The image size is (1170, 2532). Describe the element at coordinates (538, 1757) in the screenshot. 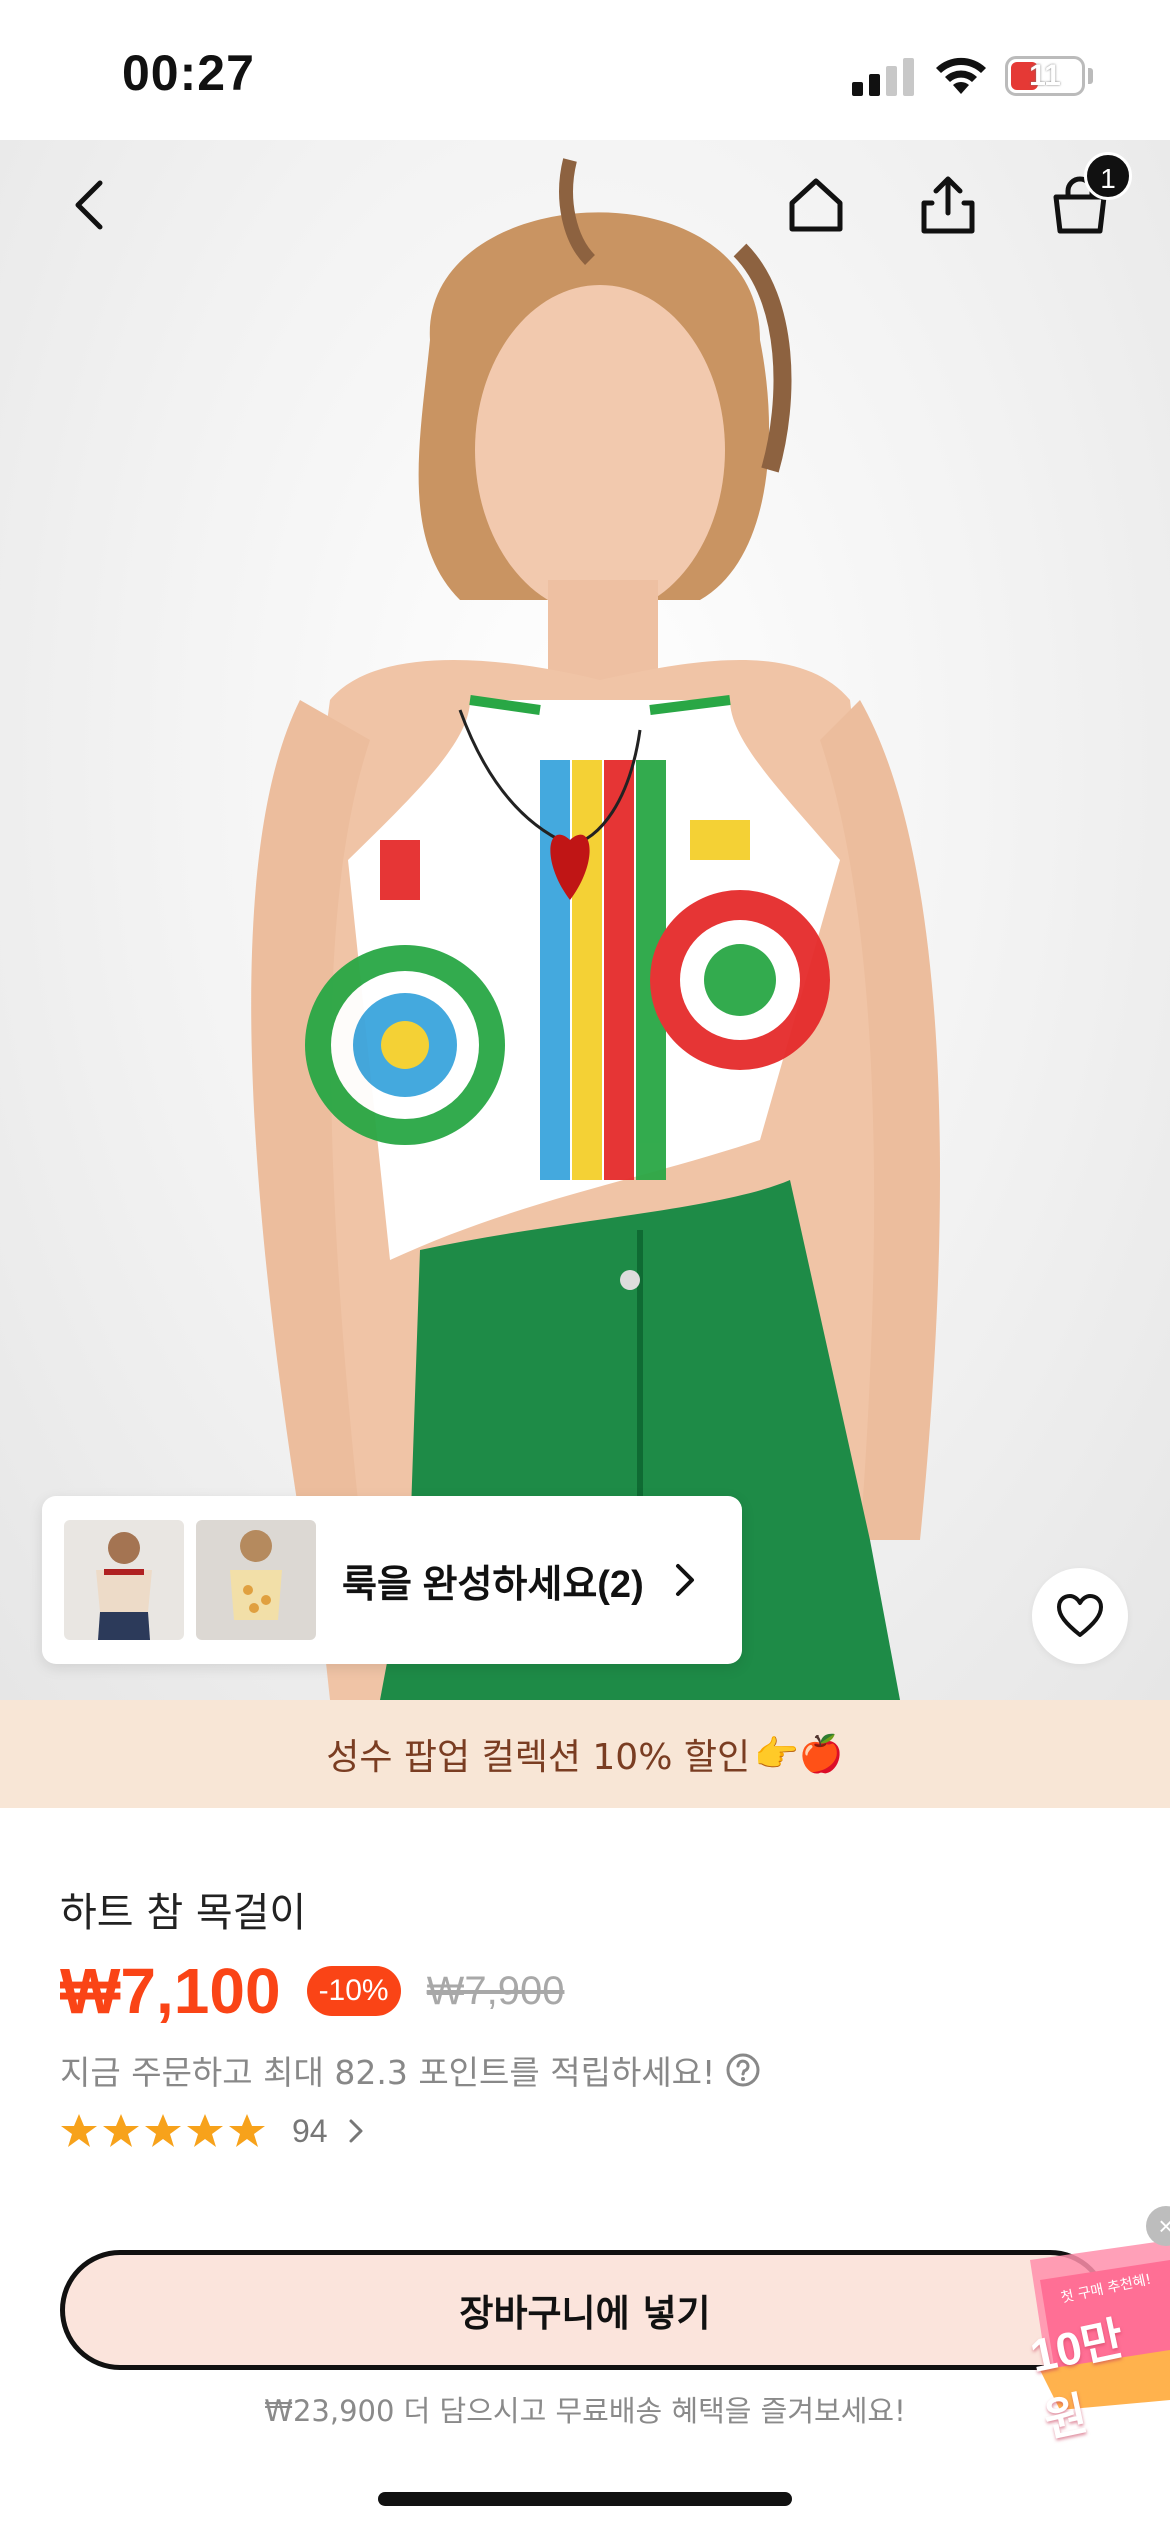

I see `promo-text: 성수 팝업 컬렉션 10% 할인` at that location.